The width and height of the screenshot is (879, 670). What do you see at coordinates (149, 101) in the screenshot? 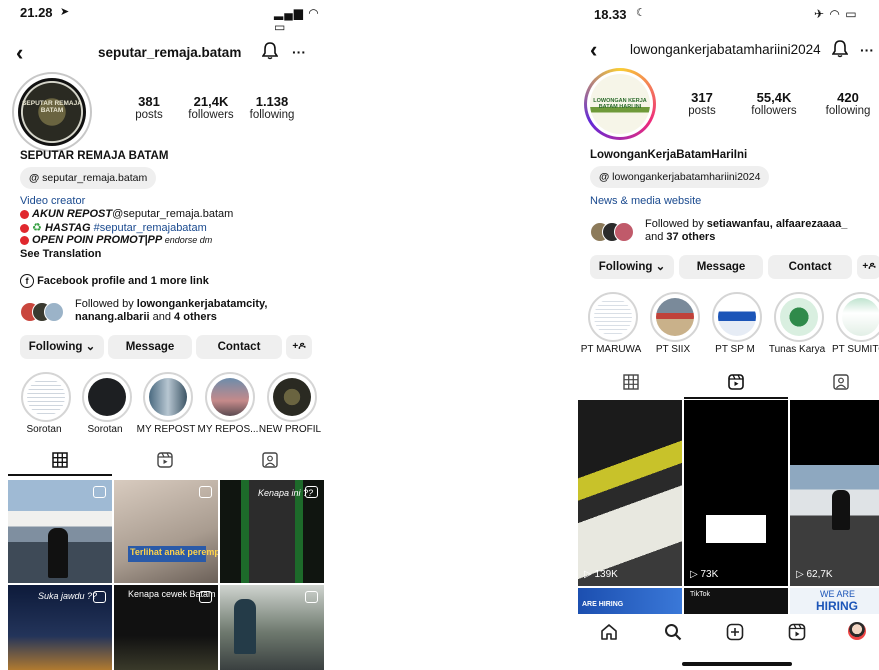
I see `posts-count: 381` at bounding box center [149, 101].